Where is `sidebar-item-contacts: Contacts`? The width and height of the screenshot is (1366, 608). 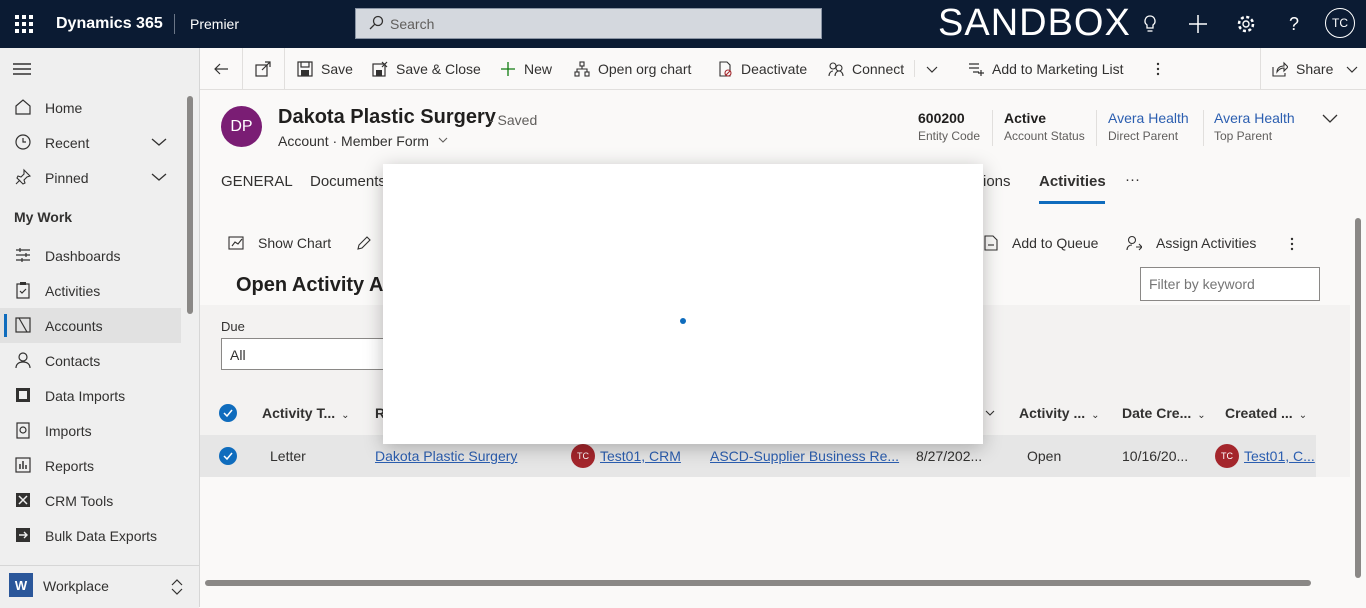 sidebar-item-contacts: Contacts is located at coordinates (90, 360).